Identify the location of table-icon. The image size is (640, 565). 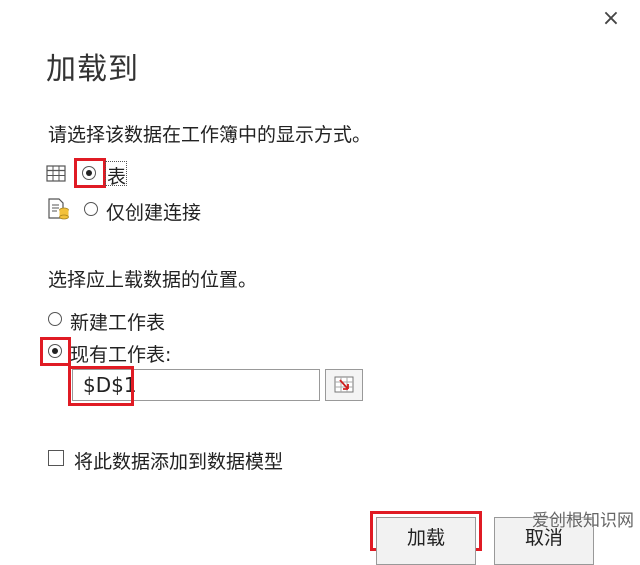
(56, 173).